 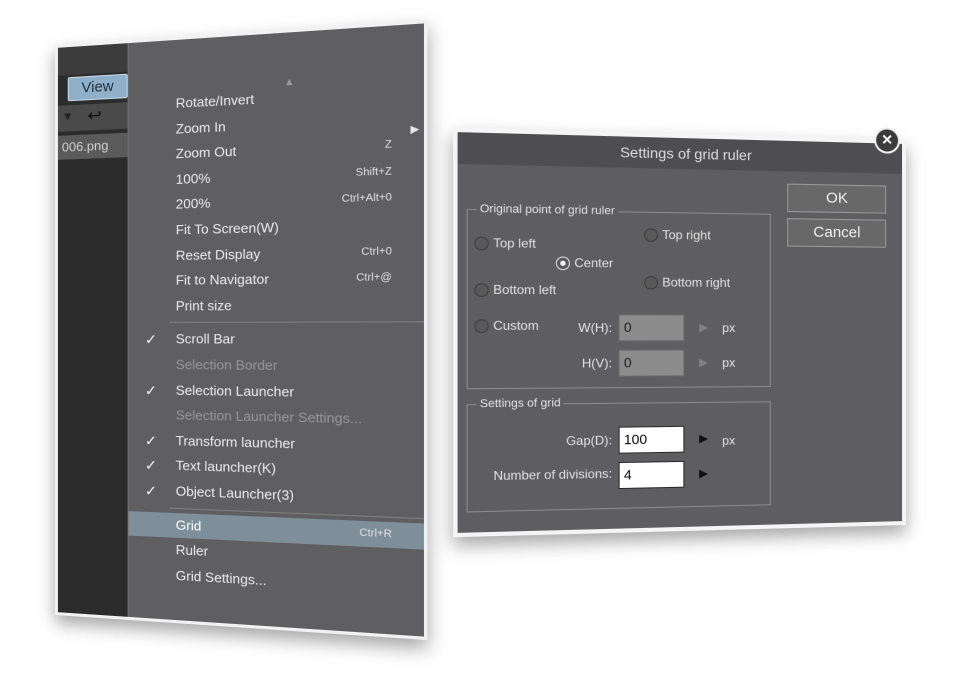 What do you see at coordinates (95, 116) in the screenshot?
I see `undo-icon: ↩` at bounding box center [95, 116].